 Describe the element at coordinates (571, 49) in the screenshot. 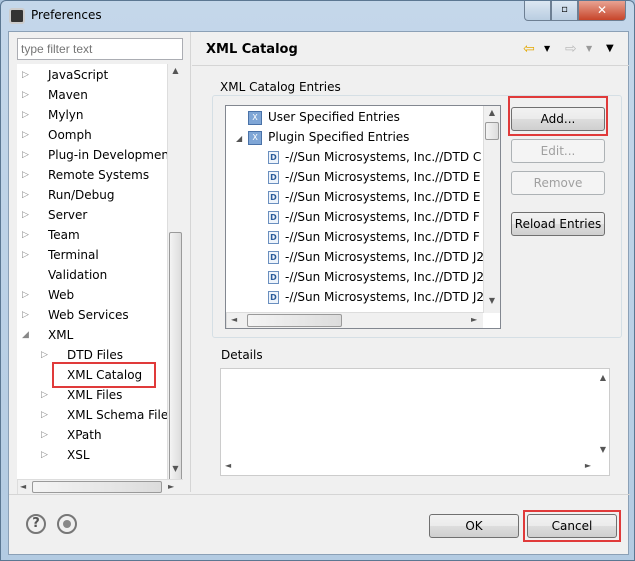

I see `forward-icon: ⇨` at that location.